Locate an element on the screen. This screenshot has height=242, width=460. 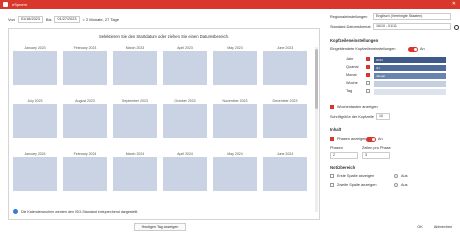
font-size-select: 10 is located at coordinates (383, 116).